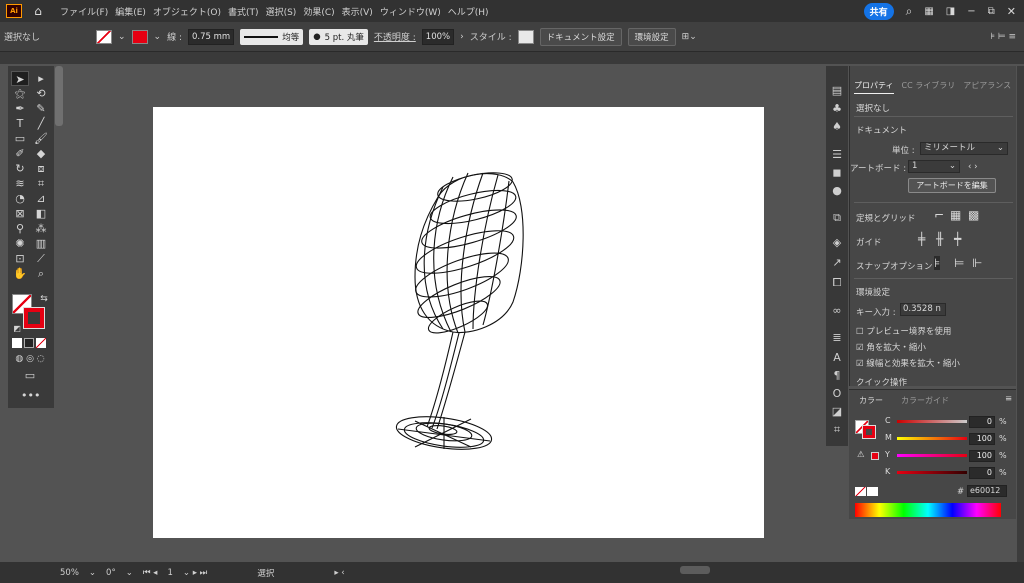  Describe the element at coordinates (837, 218) in the screenshot. I see `transform-icon: ⧉` at that location.